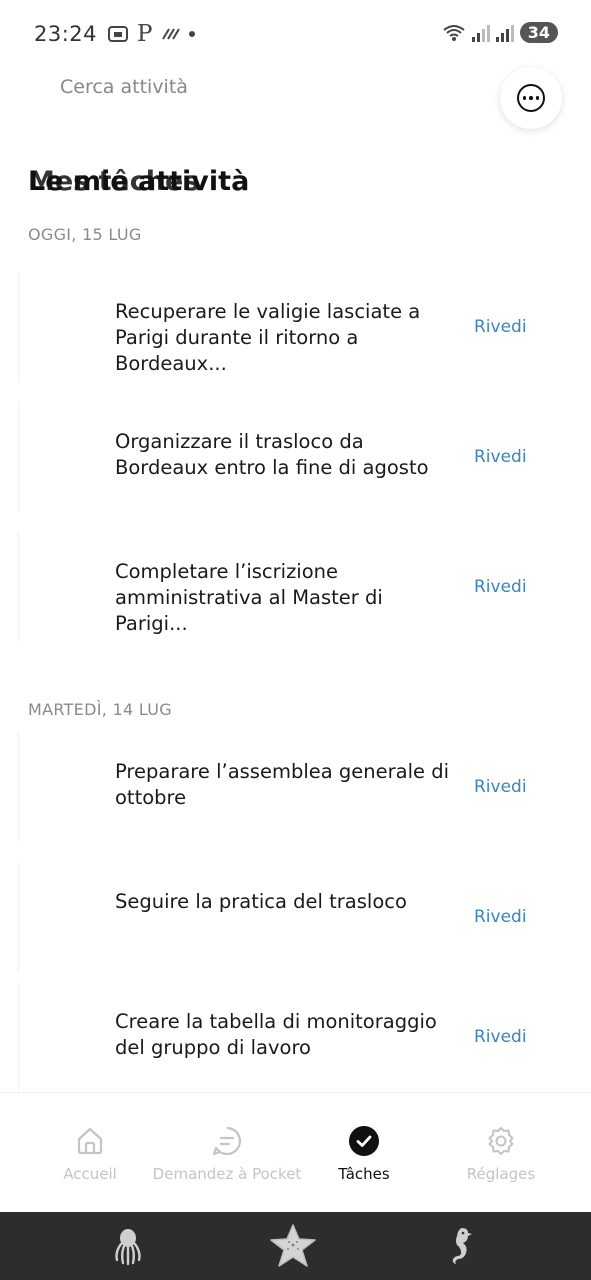  Describe the element at coordinates (100, 709) in the screenshot. I see `section-header-tuesday: MARTEDÌ, 14 LUG` at that location.